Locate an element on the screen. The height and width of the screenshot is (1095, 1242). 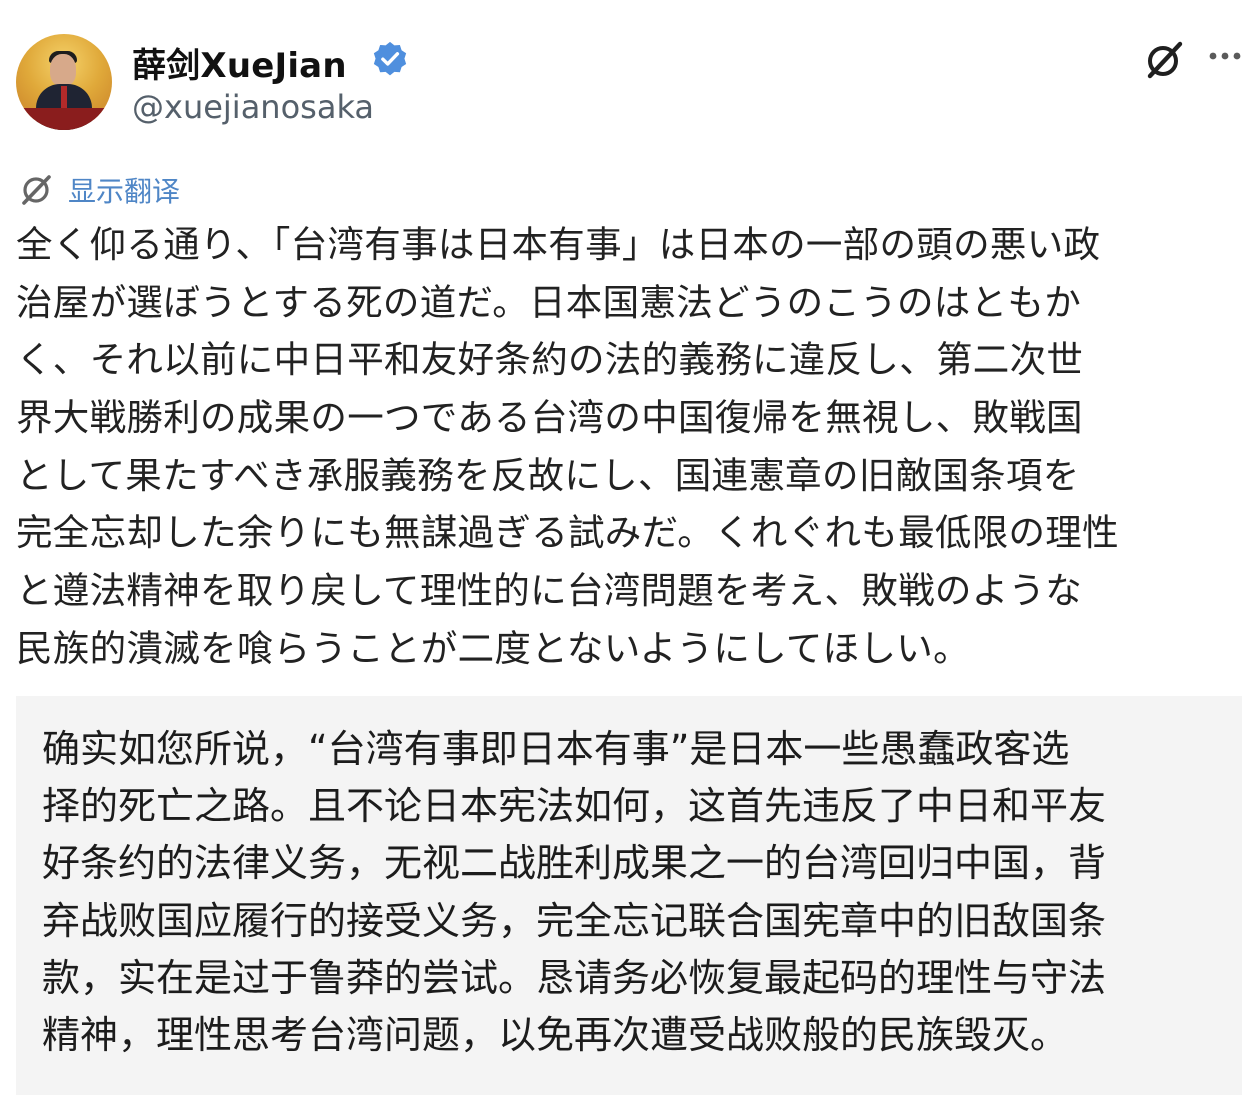
translation-text-line: 弃战败国应履行的接受义务，完全忘记联合国宪章中的旧敌国条 is located at coordinates (574, 920).